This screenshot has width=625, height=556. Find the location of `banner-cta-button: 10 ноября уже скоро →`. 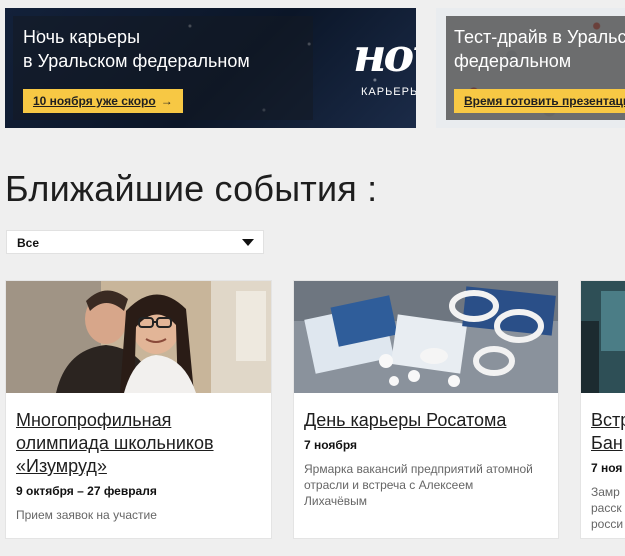

banner-cta-button: 10 ноября уже скоро → is located at coordinates (103, 101).